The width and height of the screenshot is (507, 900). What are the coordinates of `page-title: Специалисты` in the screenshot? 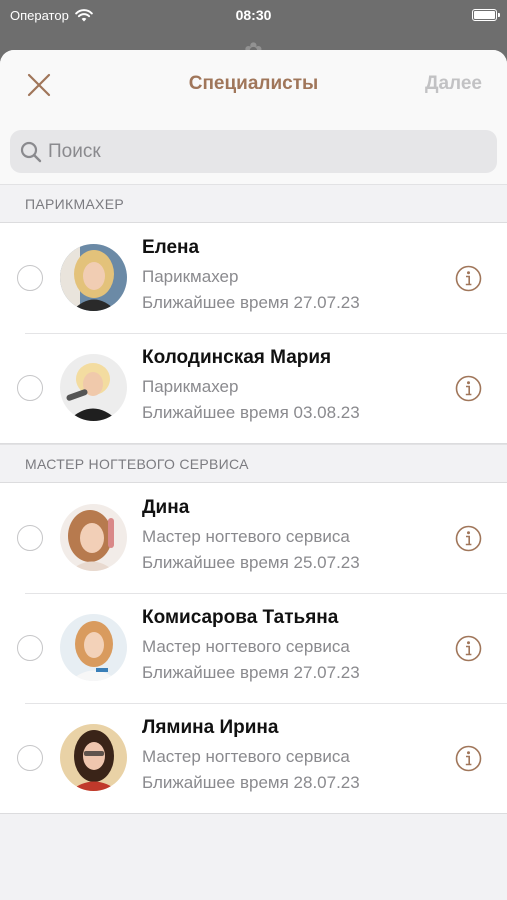 It's located at (253, 83).